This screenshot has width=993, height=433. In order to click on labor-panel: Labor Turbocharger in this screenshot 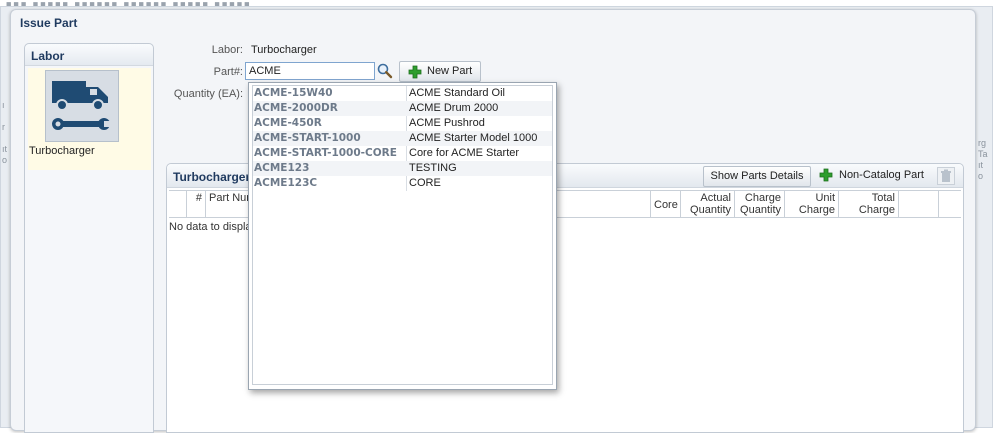, I will do `click(89, 238)`.